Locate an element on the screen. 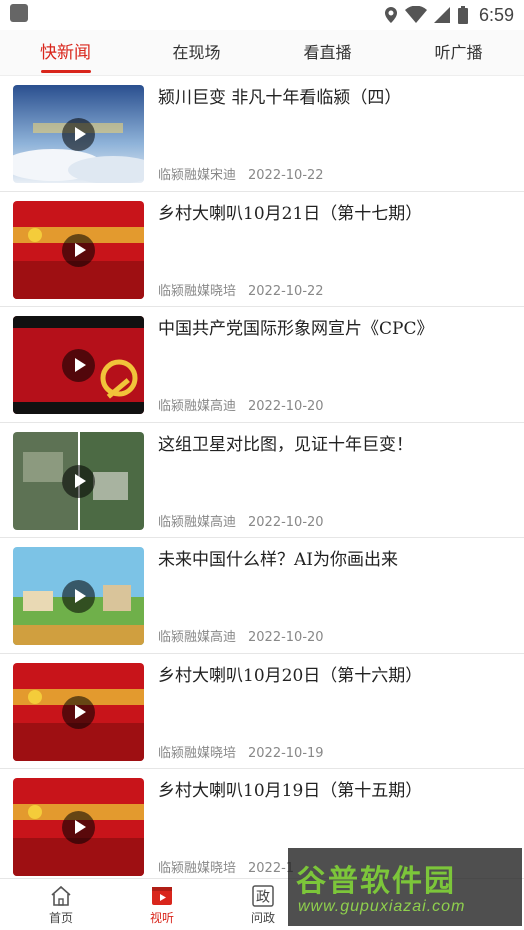  category-tabs: 快新闻 在现场 看直播 听广播 is located at coordinates (262, 53).